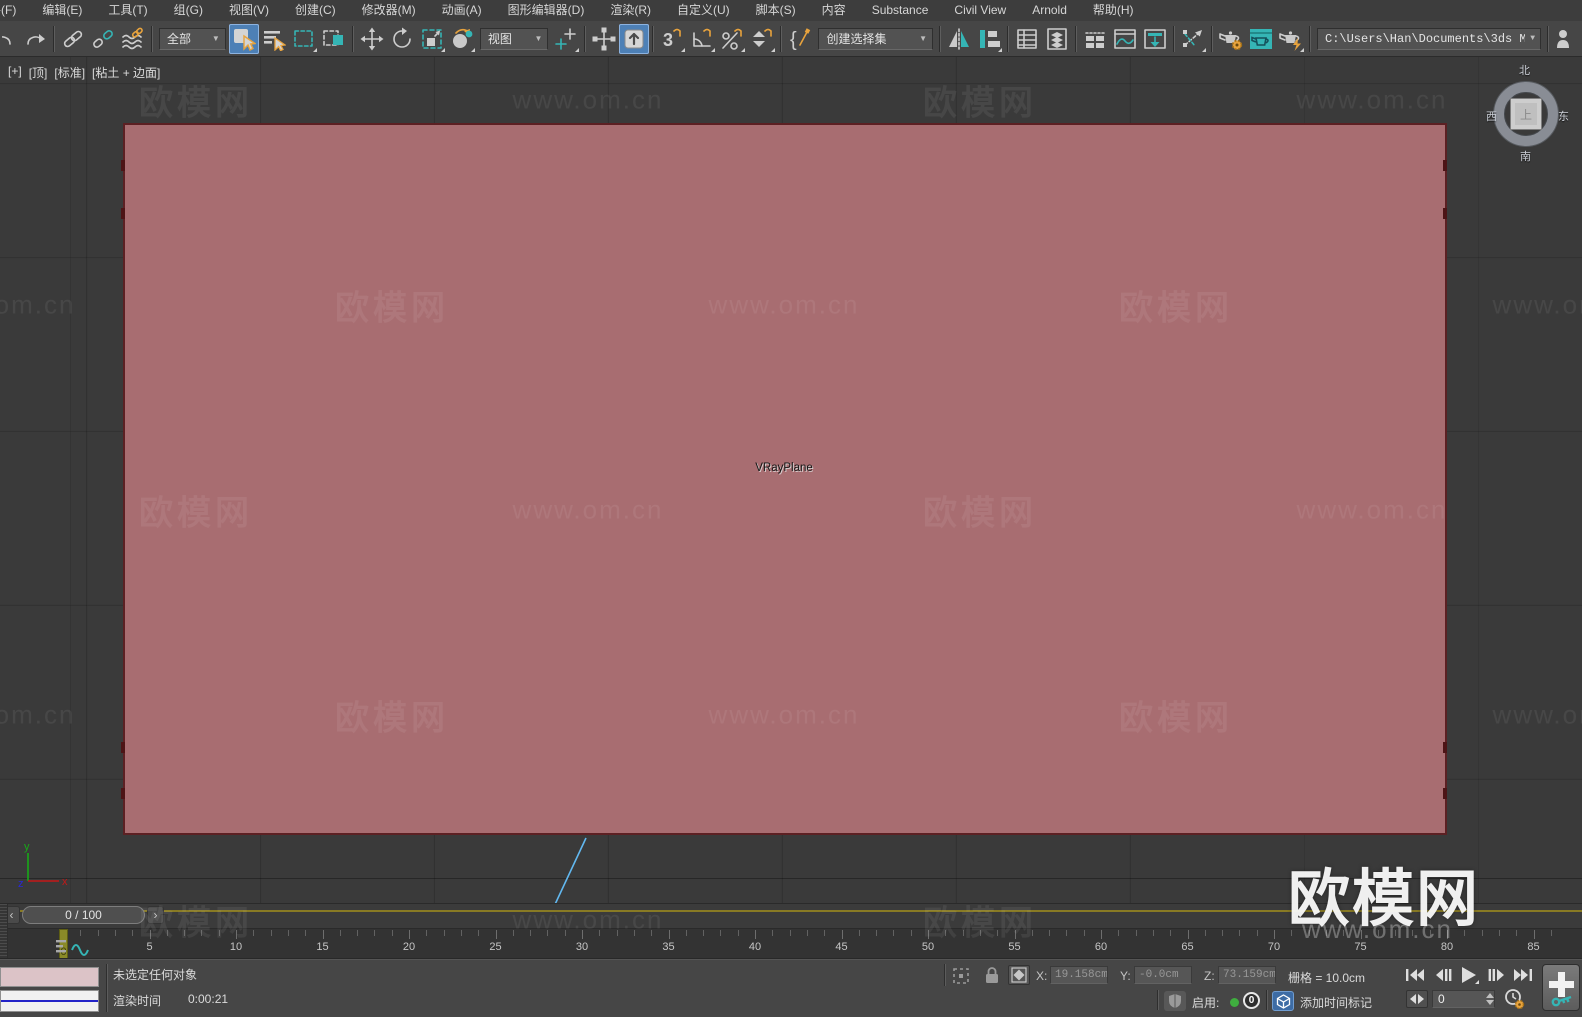 The height and width of the screenshot is (1017, 1582). I want to click on security-tools-button, so click(1175, 1001).